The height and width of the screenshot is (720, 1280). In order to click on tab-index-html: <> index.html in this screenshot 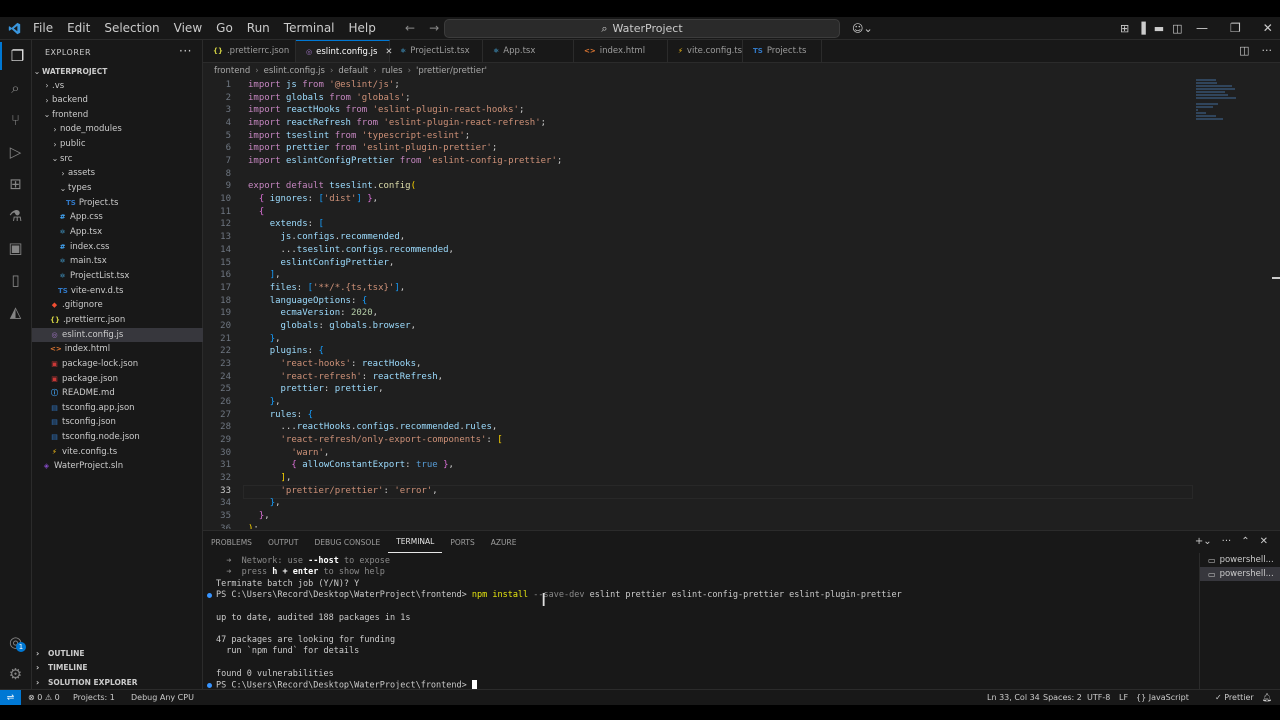, I will do `click(621, 51)`.